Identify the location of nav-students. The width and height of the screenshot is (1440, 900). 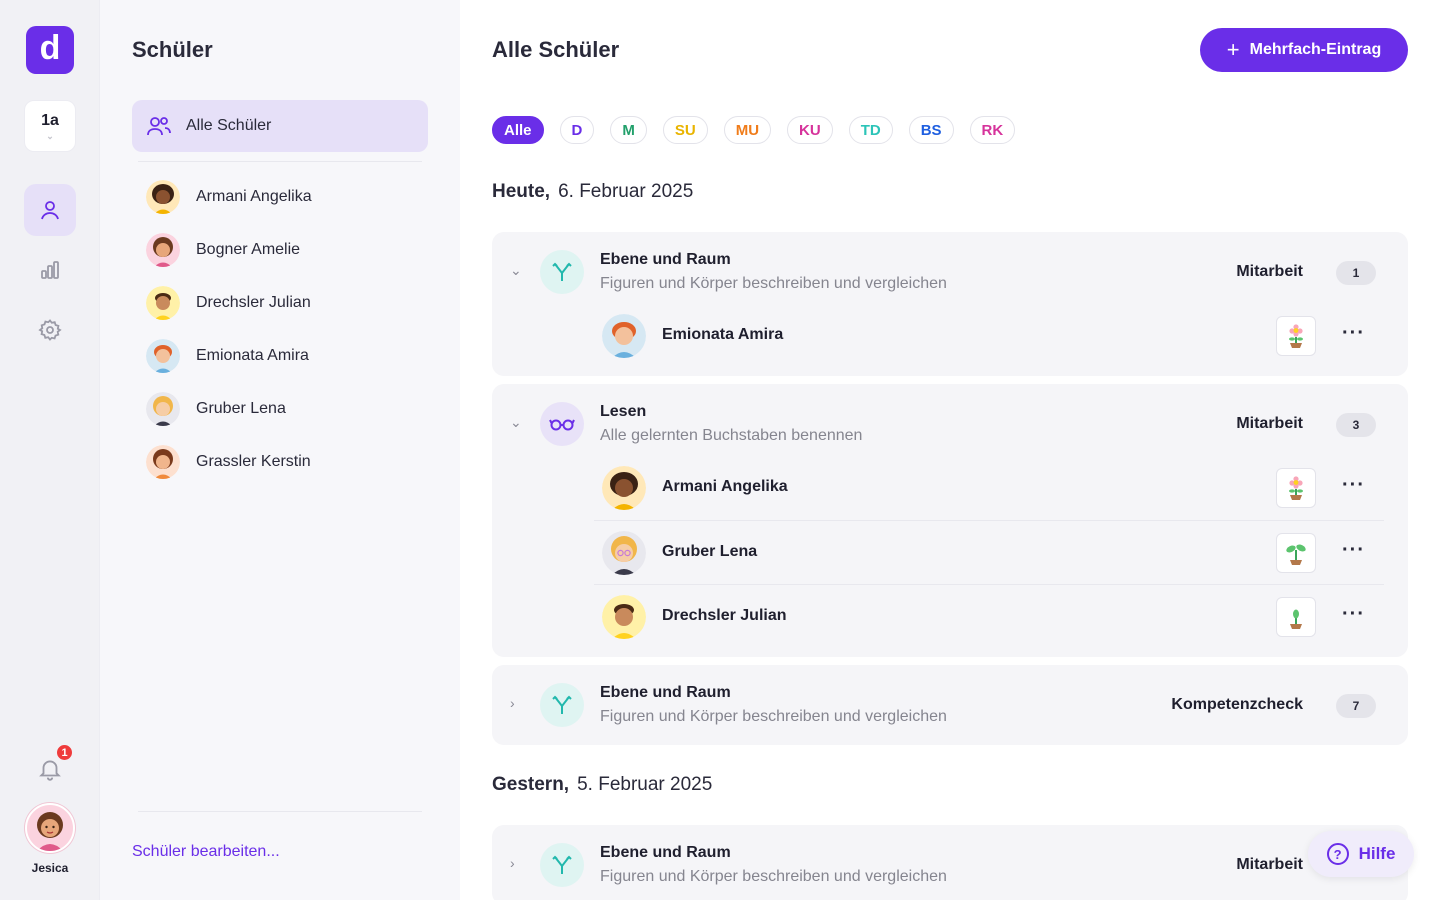
(50, 210).